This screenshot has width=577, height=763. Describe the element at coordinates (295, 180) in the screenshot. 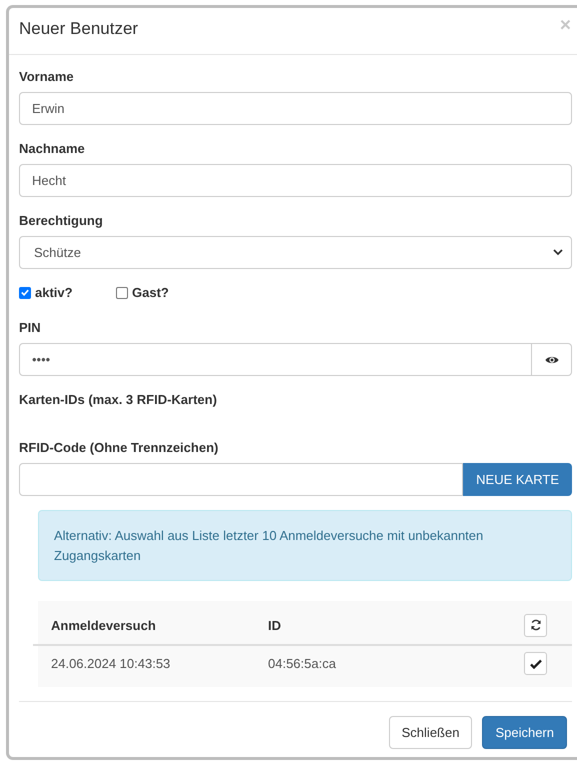

I see `text-field: Hecht` at that location.